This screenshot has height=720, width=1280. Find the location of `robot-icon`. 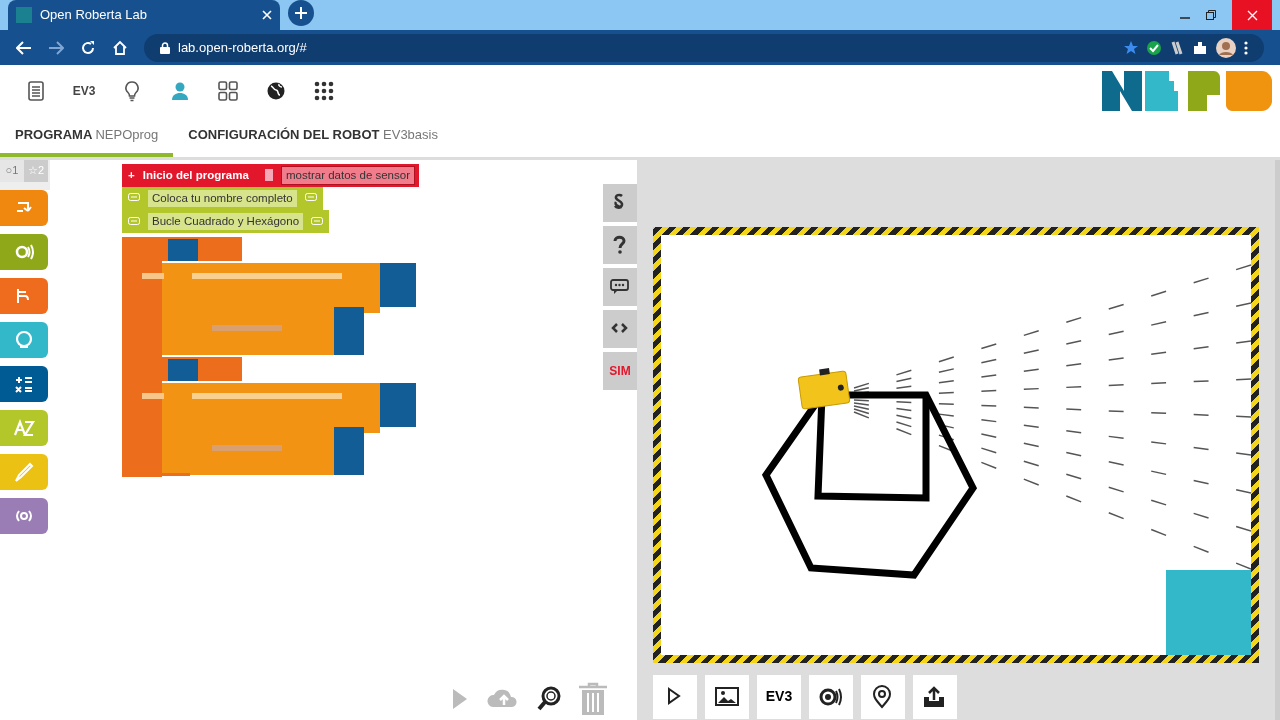

robot-icon is located at coordinates (824, 388).